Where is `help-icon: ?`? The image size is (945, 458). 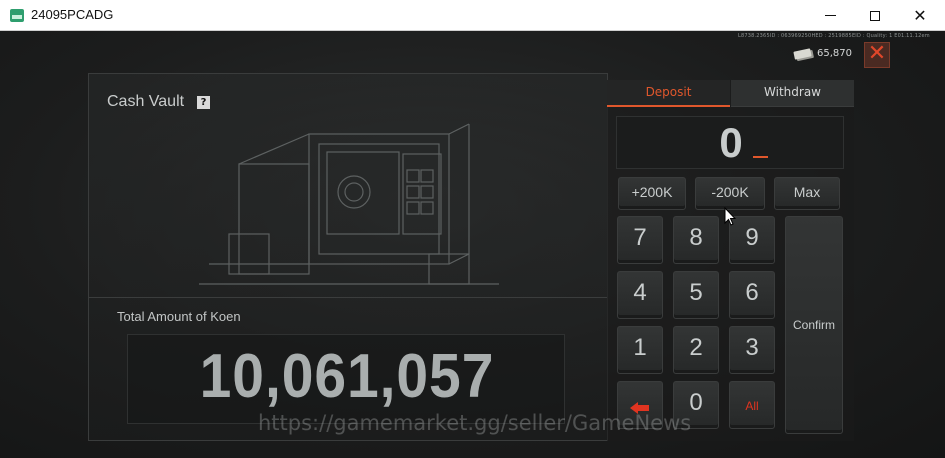
help-icon: ? is located at coordinates (203, 102).